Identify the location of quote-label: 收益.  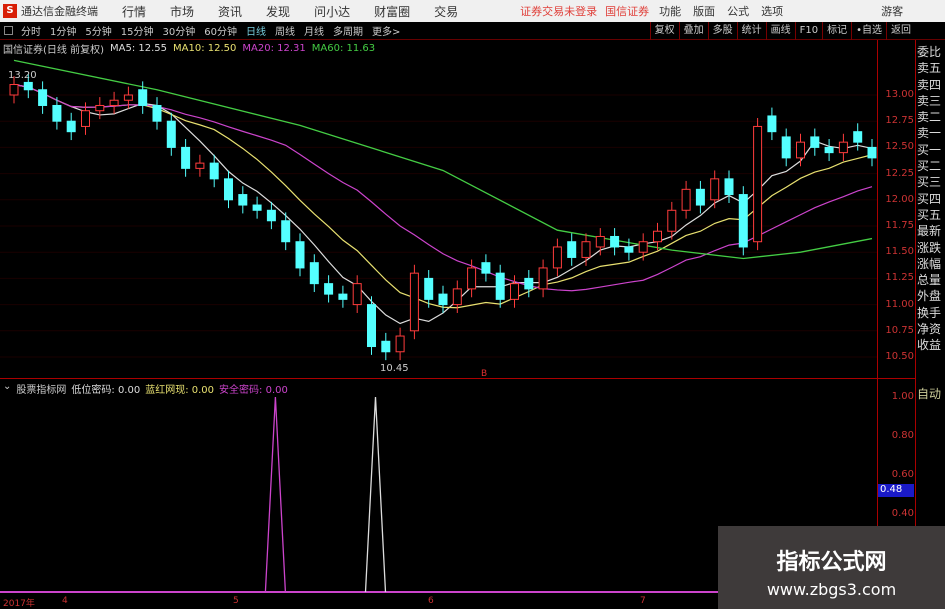
(929, 345).